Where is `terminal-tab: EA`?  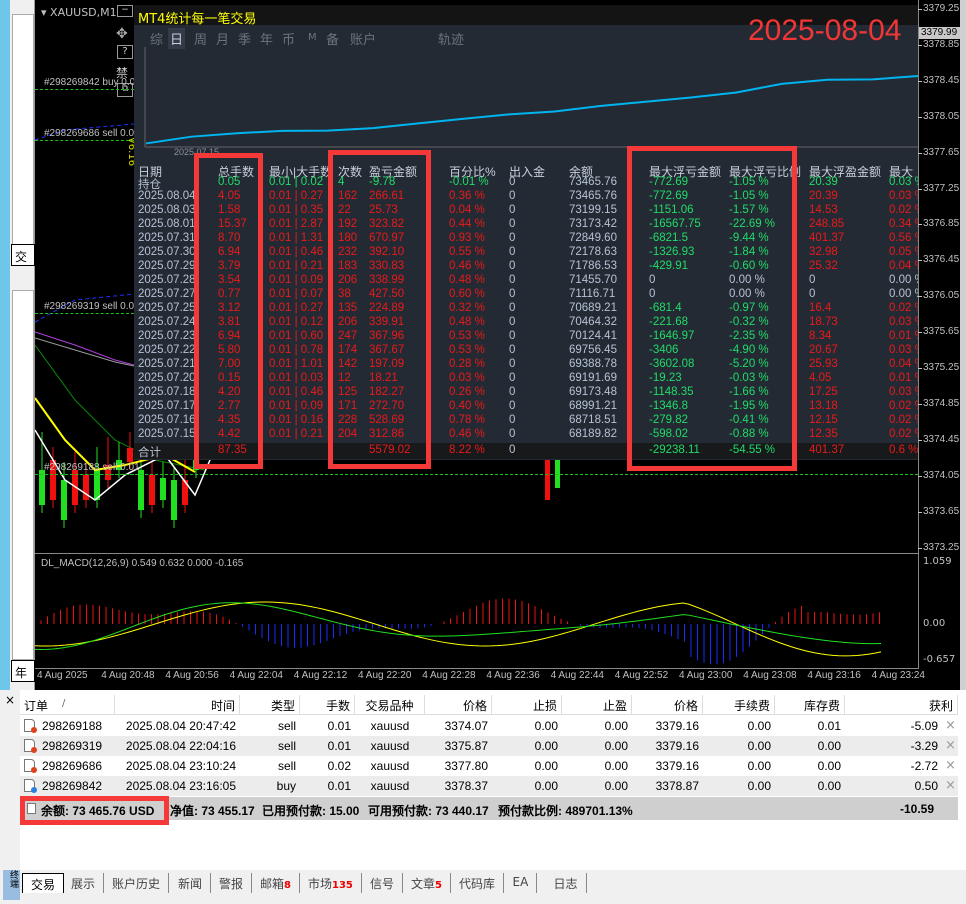
terminal-tab: EA is located at coordinates (521, 883).